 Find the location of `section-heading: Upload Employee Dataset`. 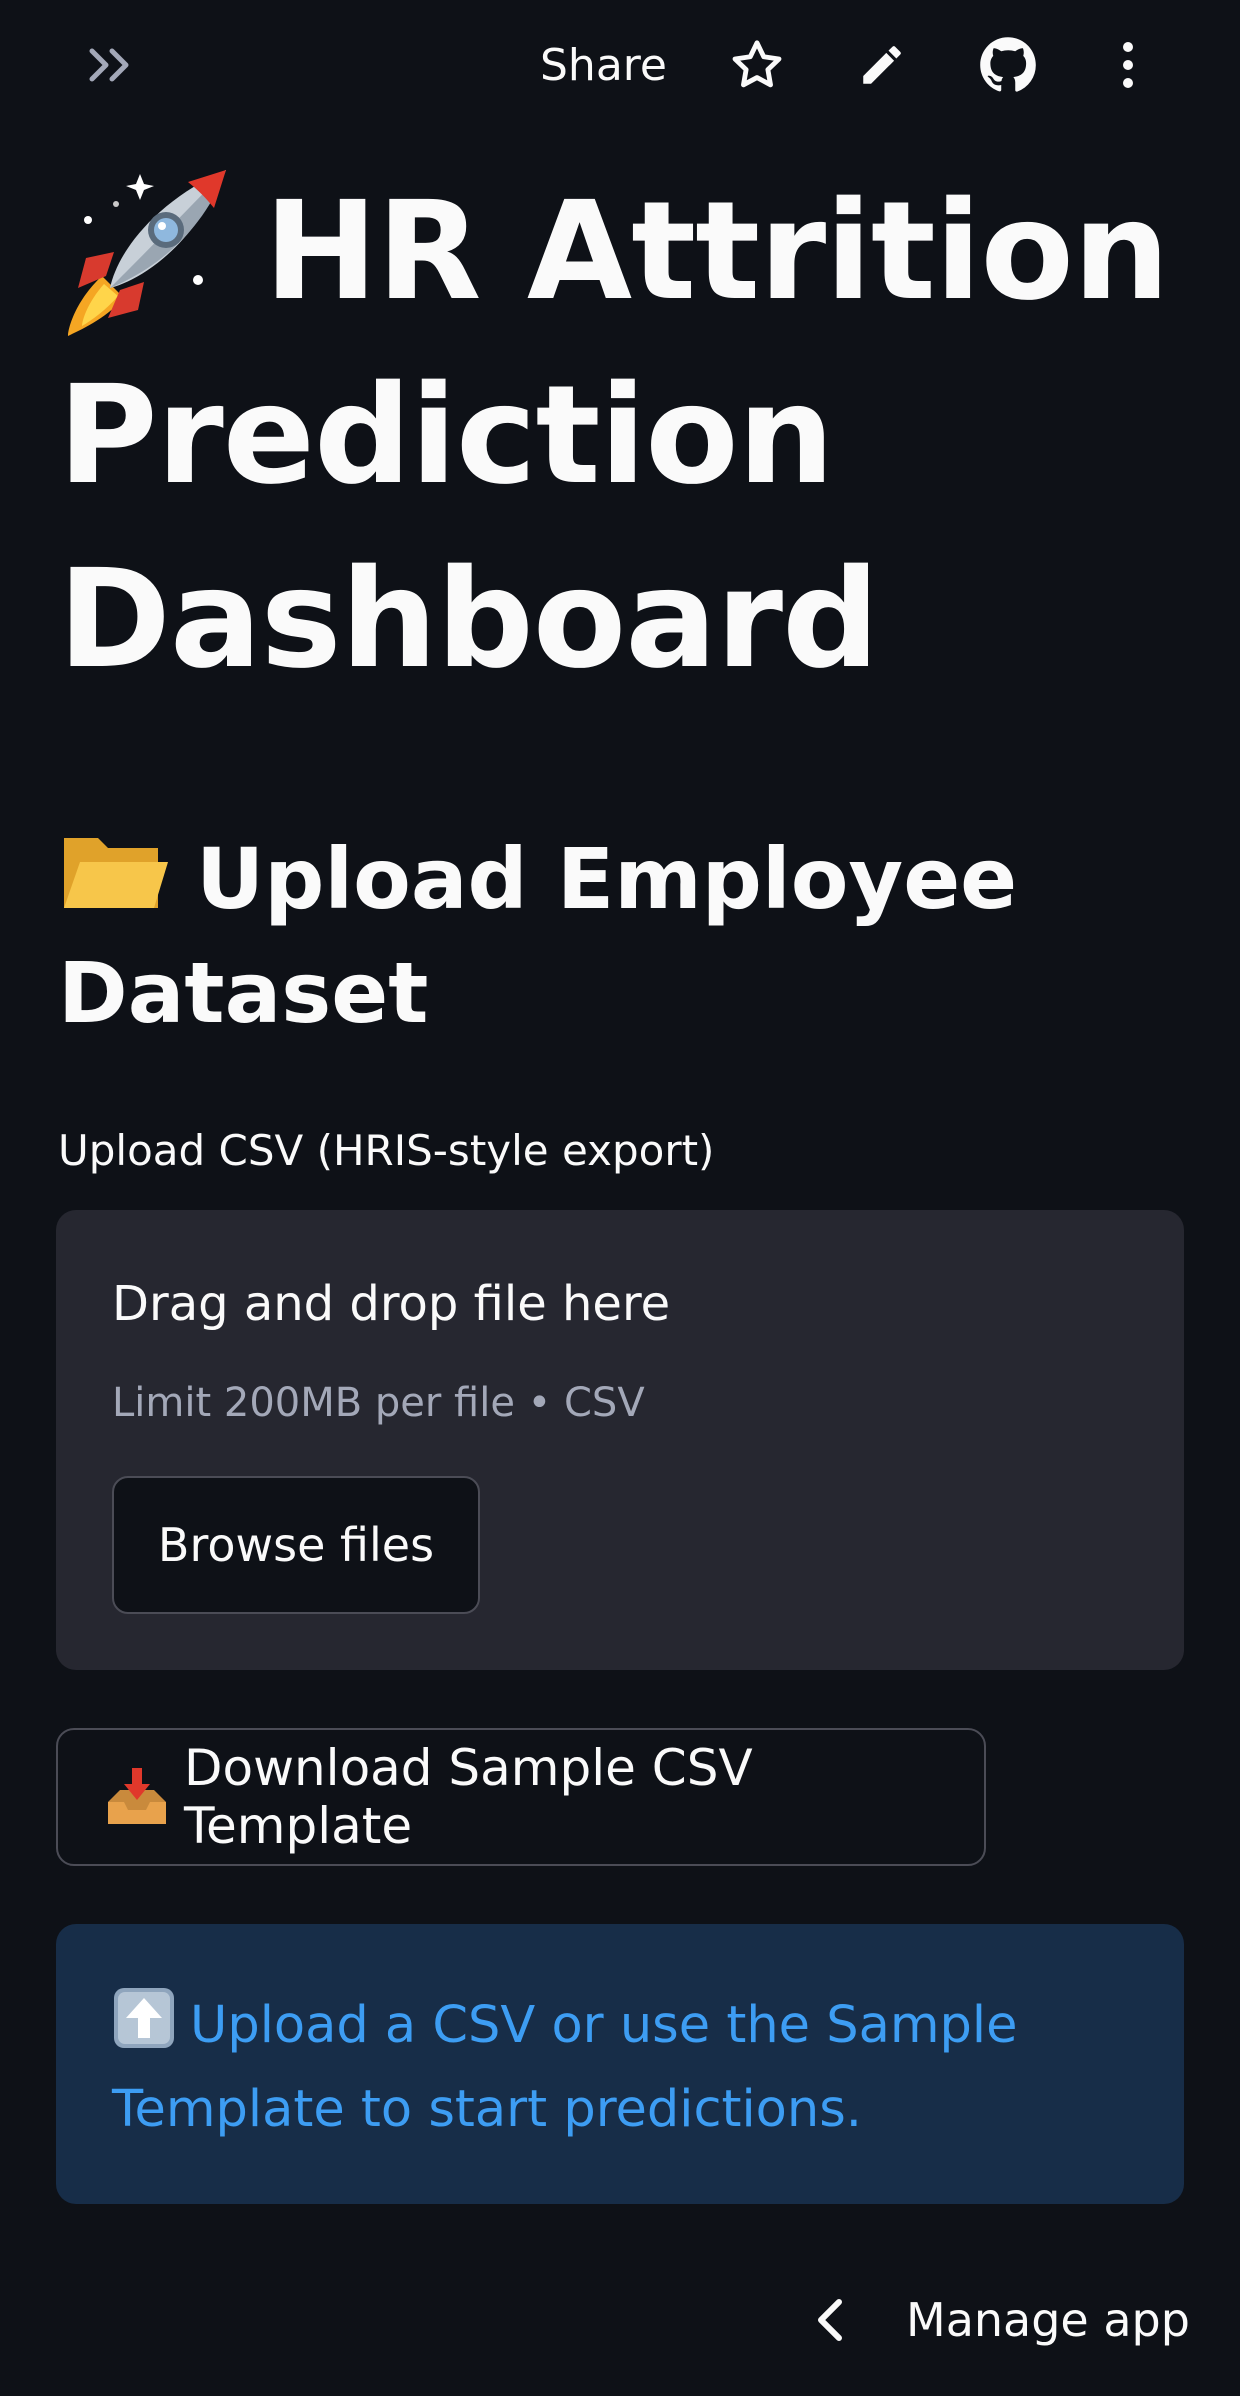

section-heading: Upload Employee Dataset is located at coordinates (628, 936).